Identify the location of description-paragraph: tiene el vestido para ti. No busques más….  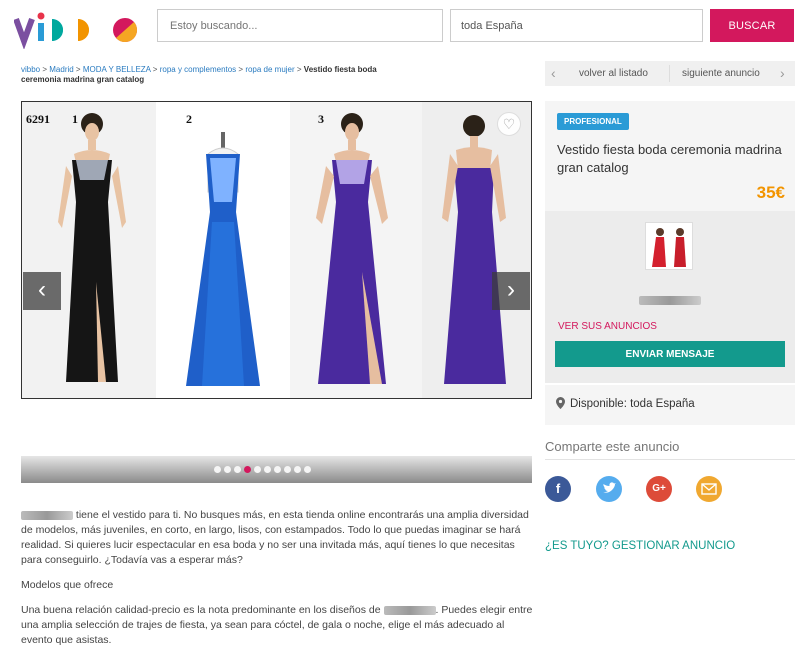
(279, 538).